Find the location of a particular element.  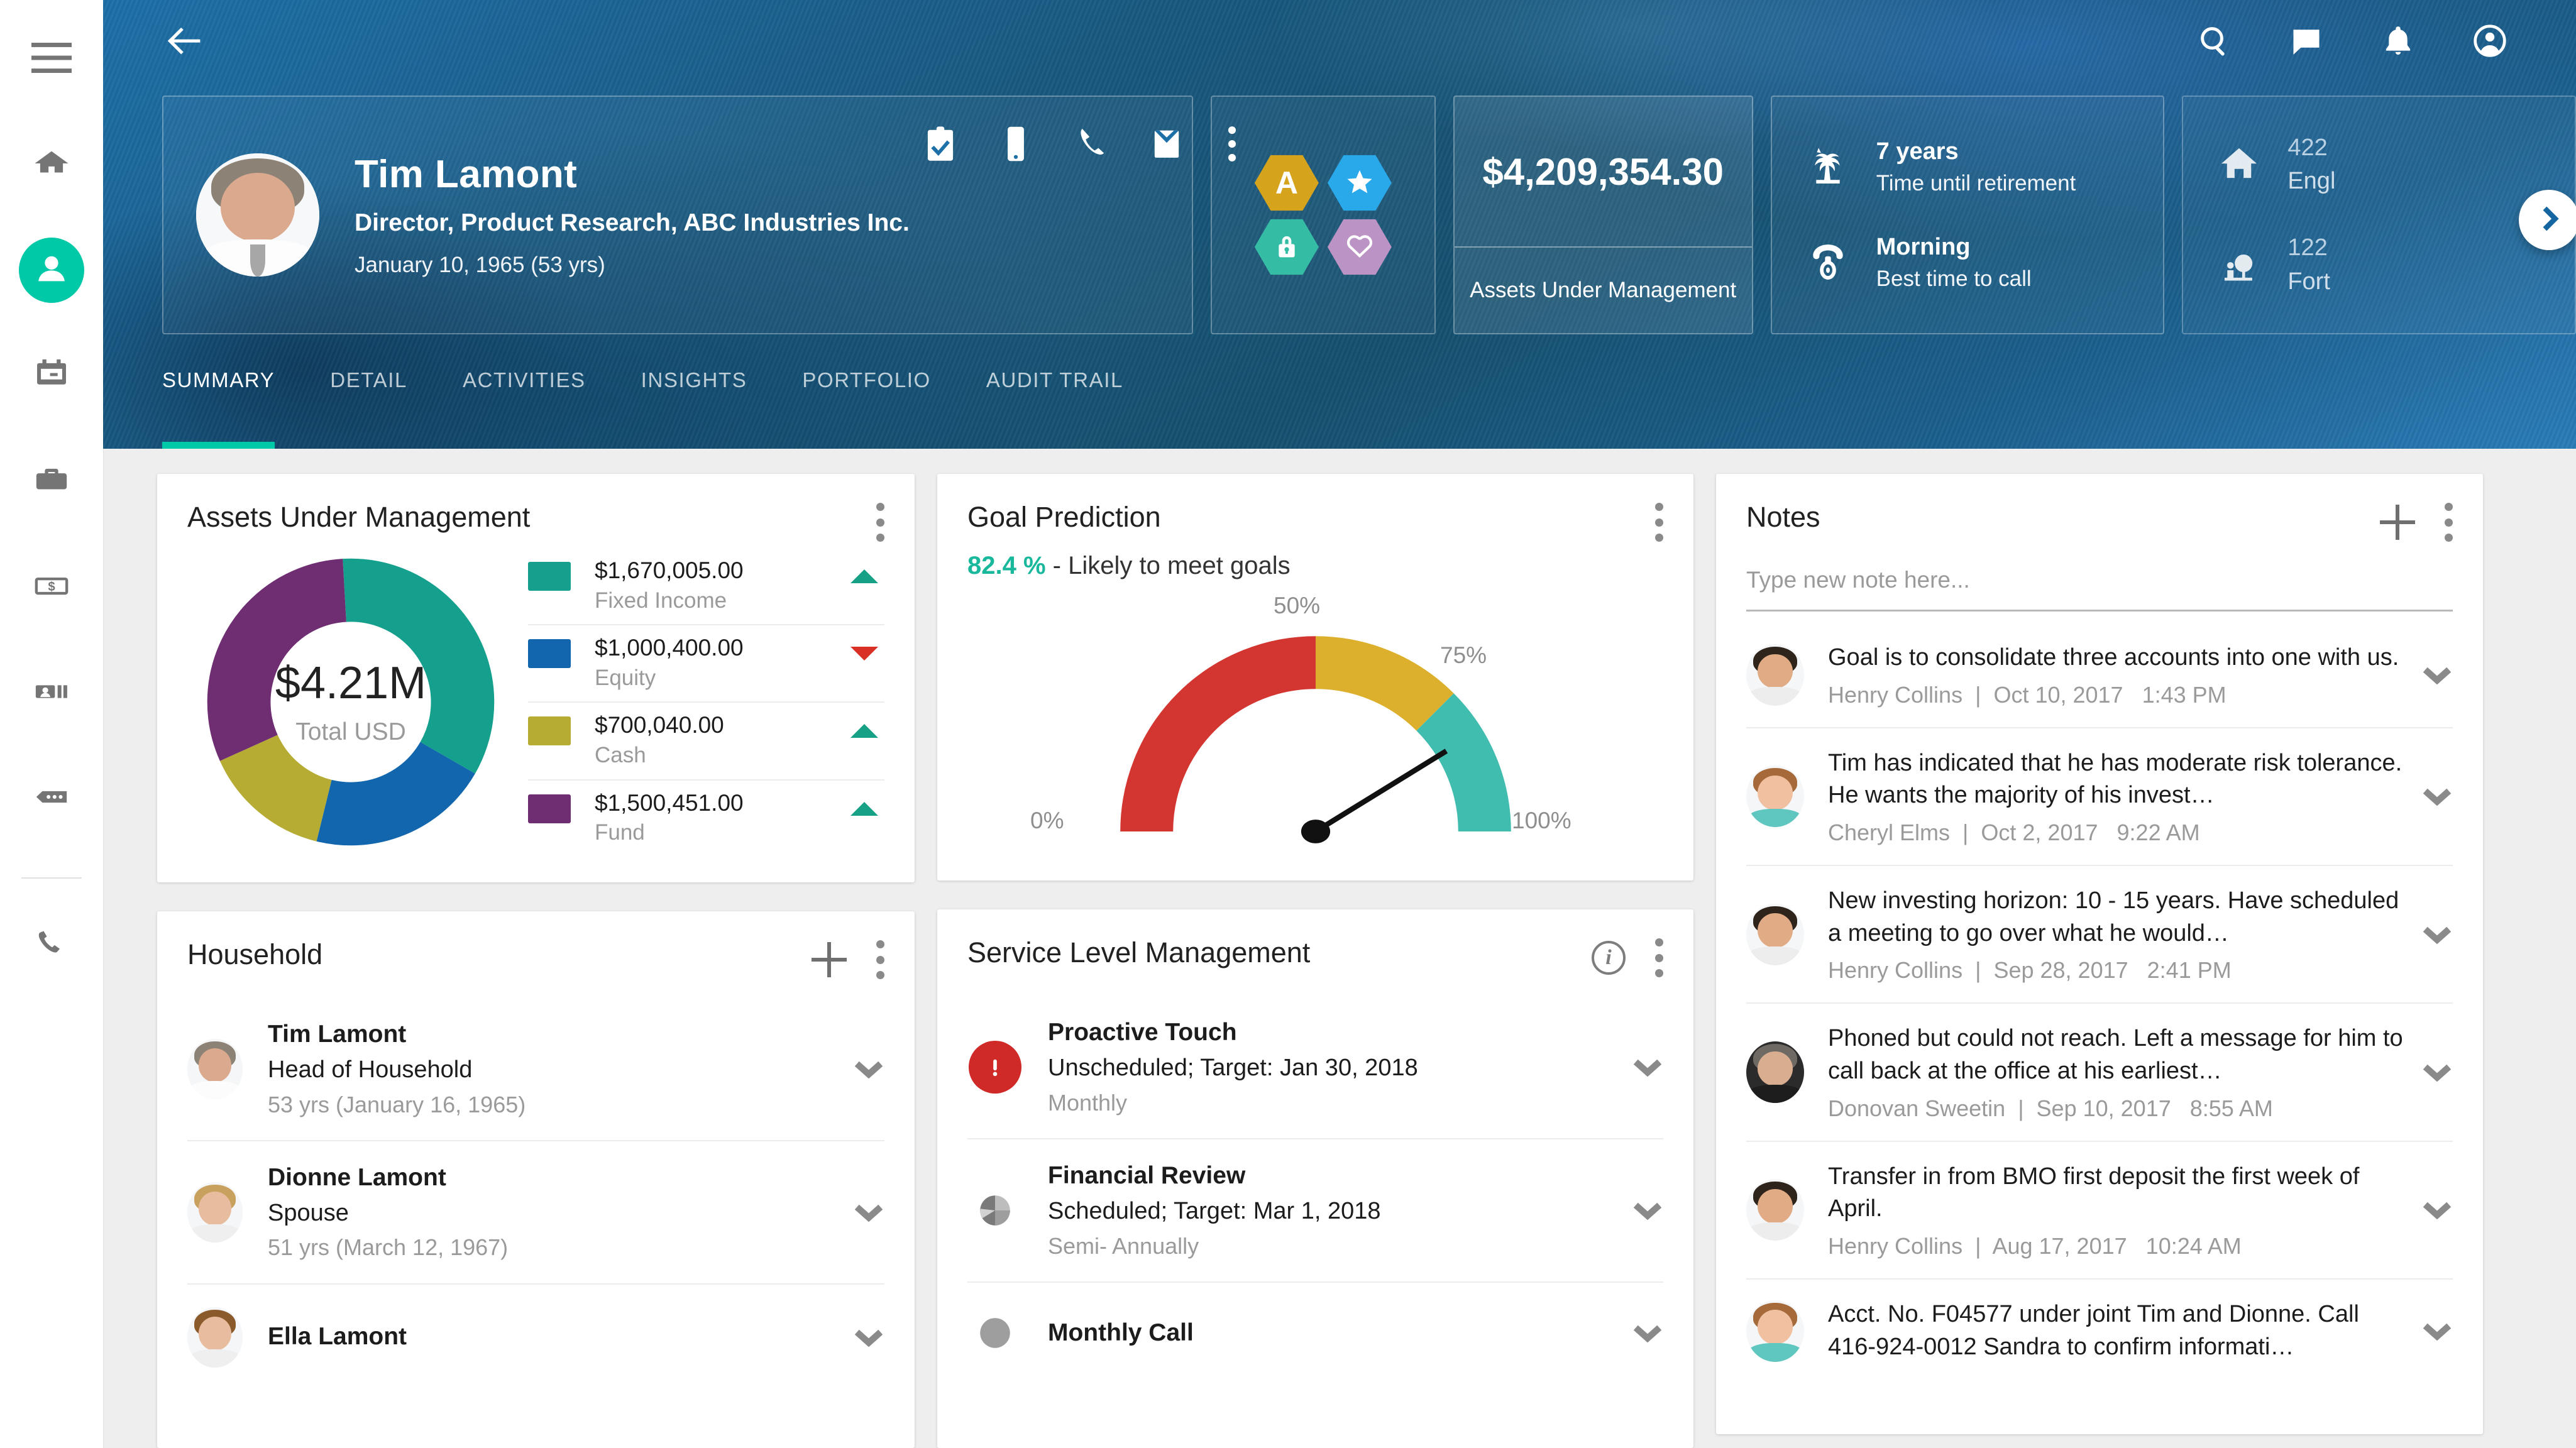

aum-header-card: $4,209,354.30 Assets Under Management is located at coordinates (1603, 215).